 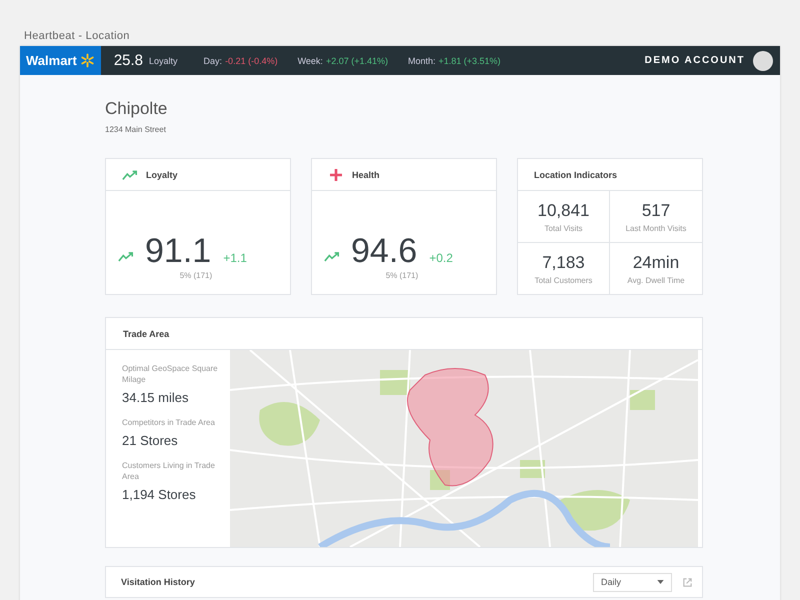 I want to click on change-label: Week:, so click(x=310, y=61).